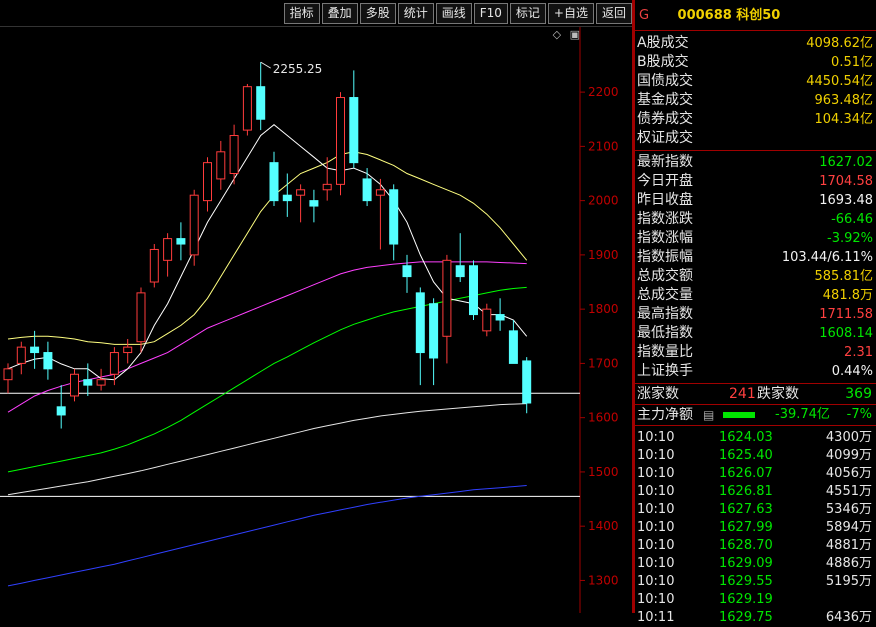 Image resolution: width=876 pixels, height=627 pixels. What do you see at coordinates (755, 582) in the screenshot?
I see `tick-row: 10:10 1629.55 5195万` at bounding box center [755, 582].